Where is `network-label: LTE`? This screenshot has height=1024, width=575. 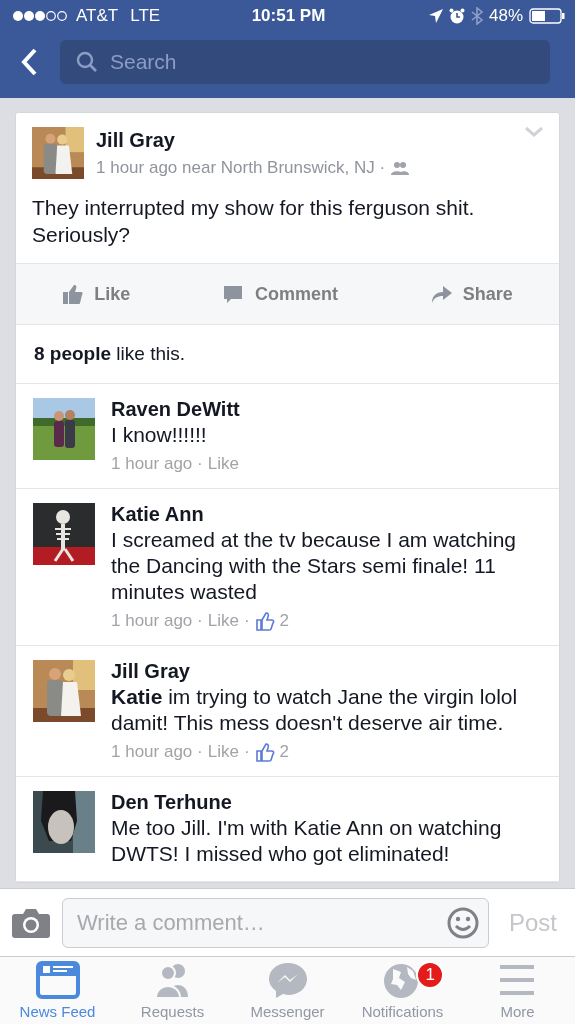 network-label: LTE is located at coordinates (145, 16).